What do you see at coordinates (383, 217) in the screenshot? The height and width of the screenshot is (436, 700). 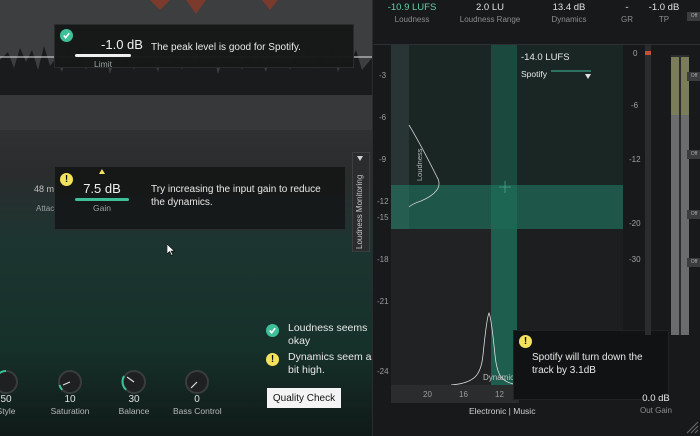 I see `y-tick: -15` at bounding box center [383, 217].